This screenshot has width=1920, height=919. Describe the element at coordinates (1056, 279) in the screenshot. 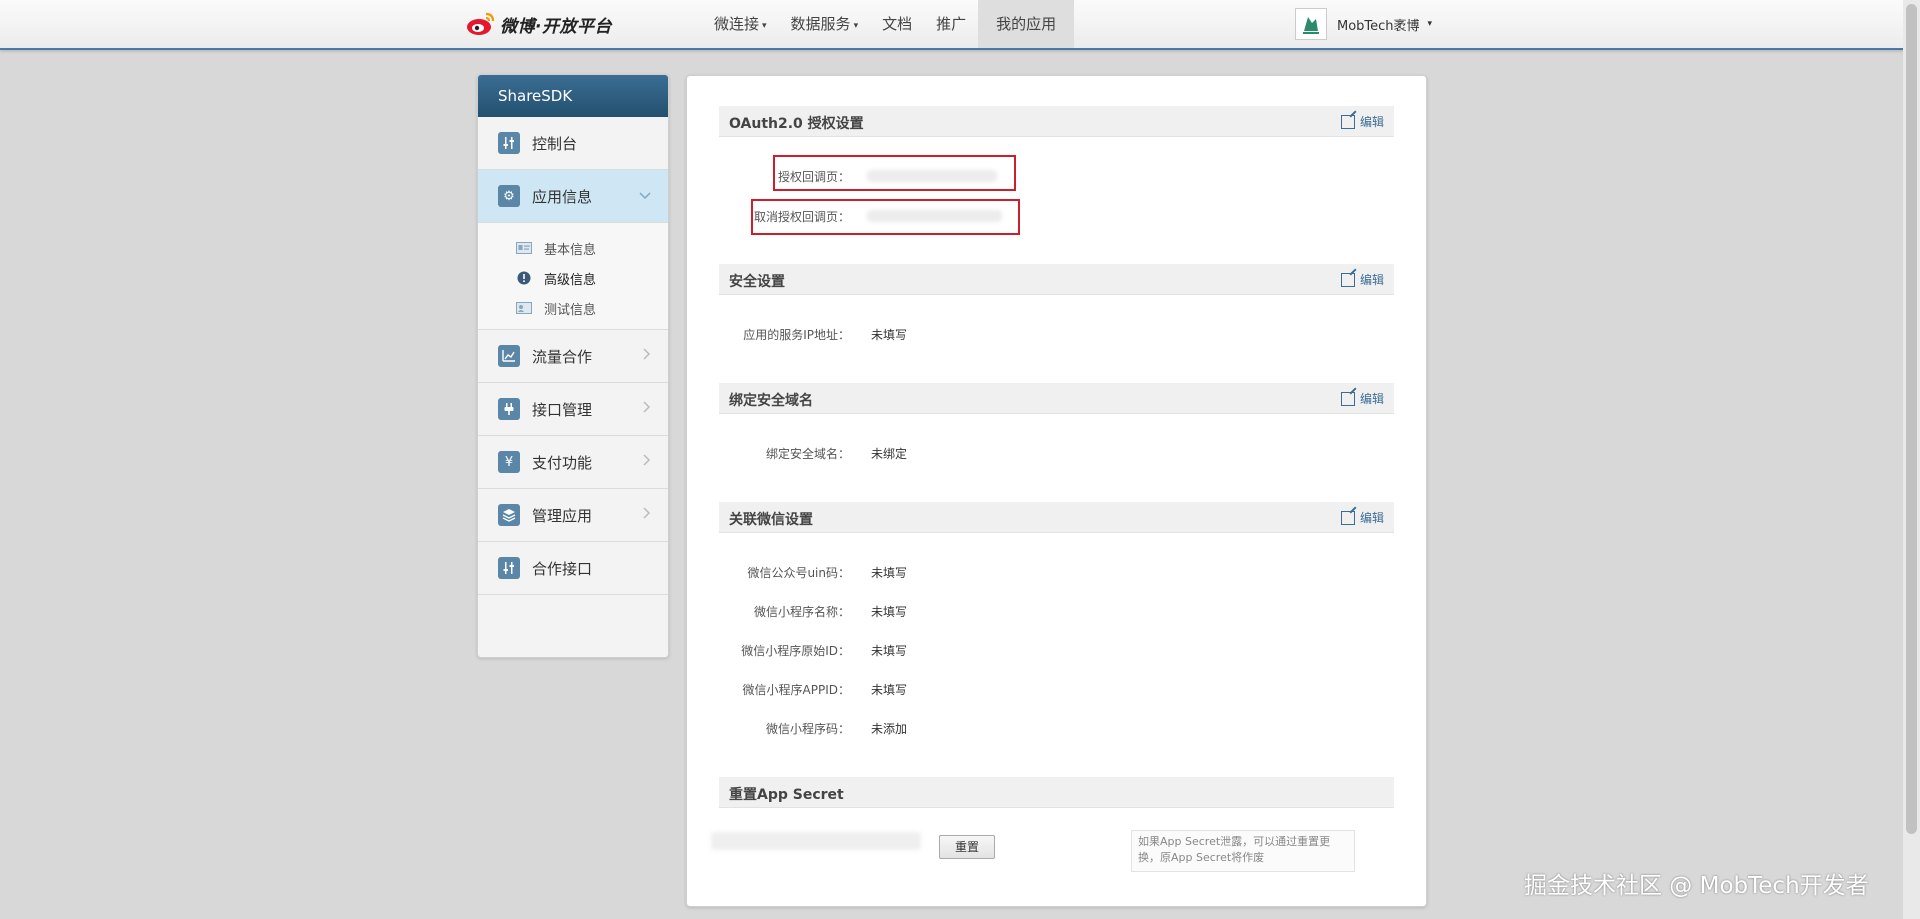

I see `security-section-header: 安全设置 编辑` at that location.